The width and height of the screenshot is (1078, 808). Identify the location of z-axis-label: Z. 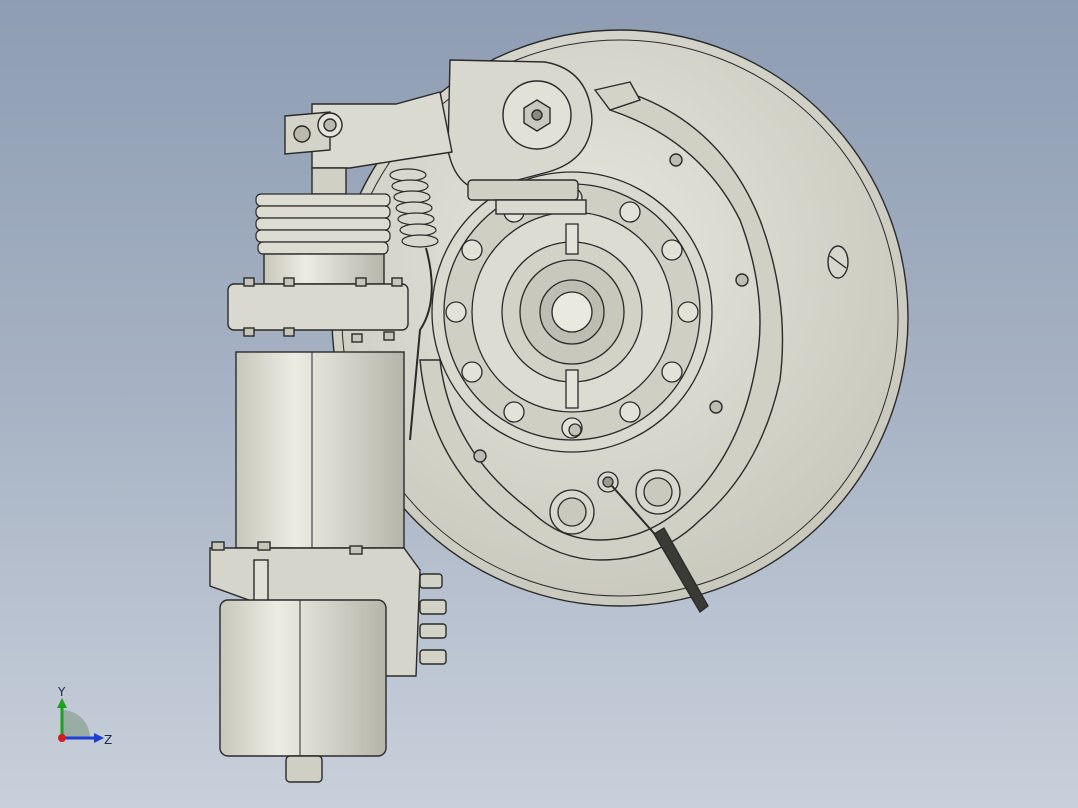
(108, 740).